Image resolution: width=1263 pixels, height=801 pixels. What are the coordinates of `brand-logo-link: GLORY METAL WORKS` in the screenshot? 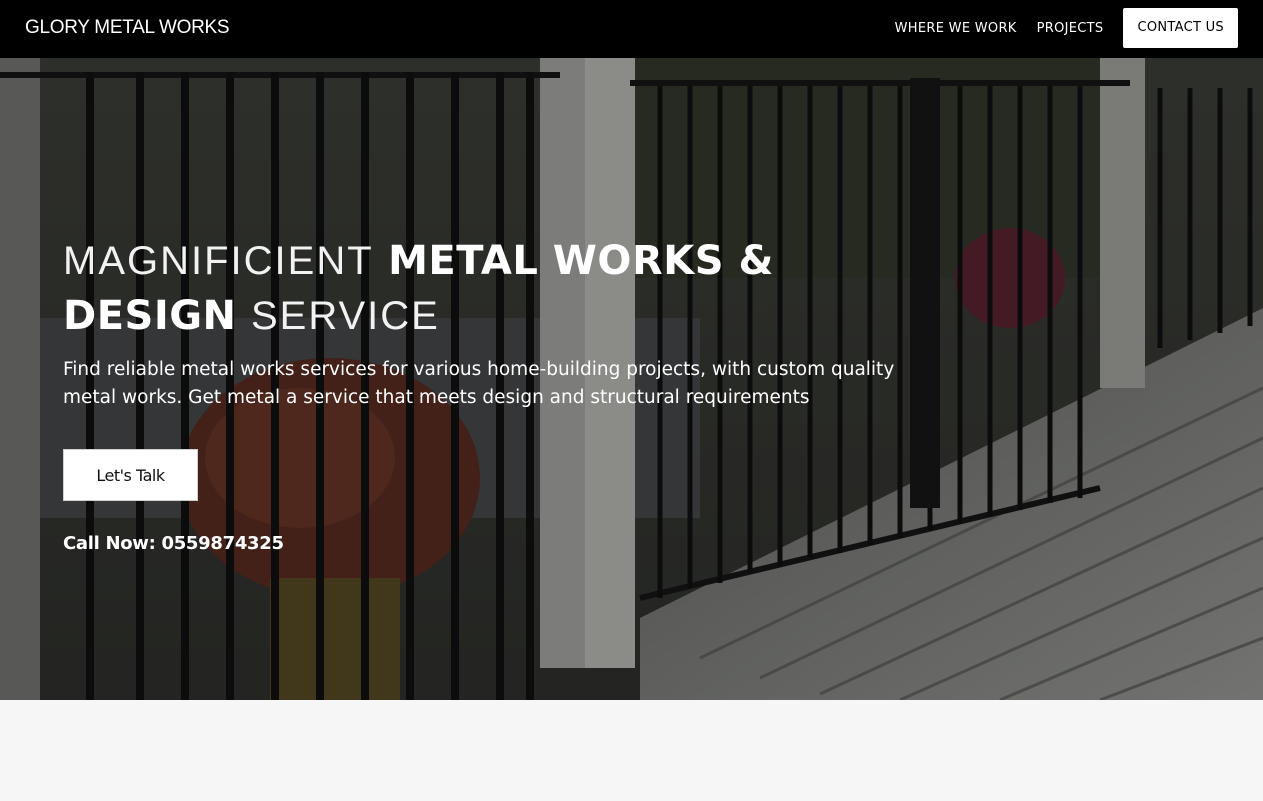 It's located at (127, 28).